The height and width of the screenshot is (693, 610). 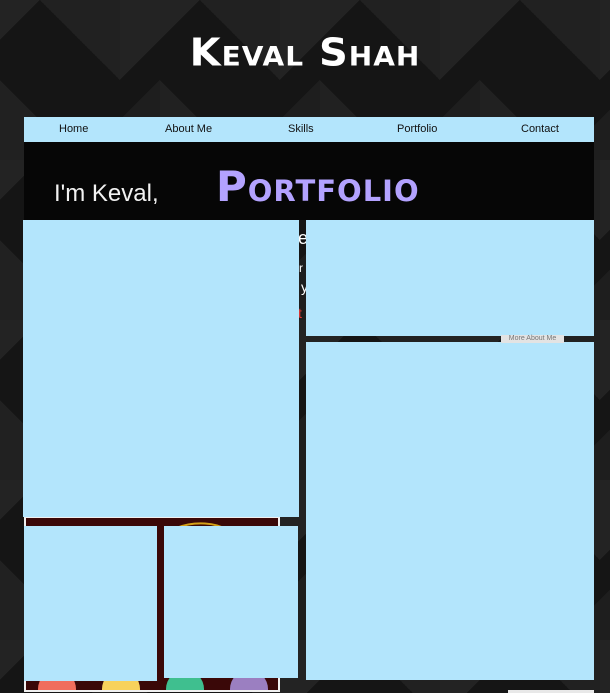 What do you see at coordinates (532, 339) in the screenshot?
I see `more-about-me-button: More About Me` at bounding box center [532, 339].